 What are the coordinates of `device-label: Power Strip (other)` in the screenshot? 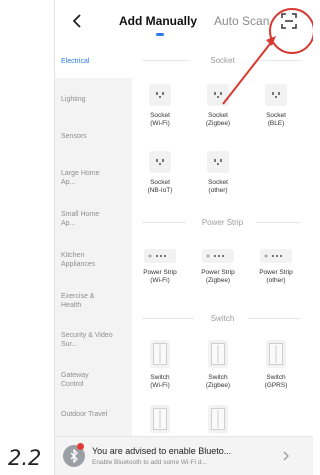 It's located at (276, 276).